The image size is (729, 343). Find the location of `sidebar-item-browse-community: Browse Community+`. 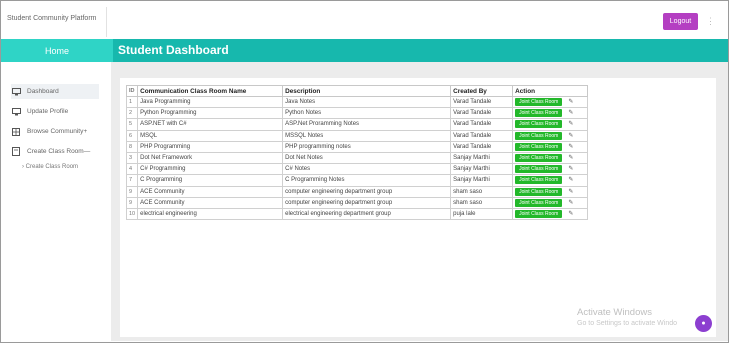

sidebar-item-browse-community: Browse Community+ is located at coordinates (49, 131).